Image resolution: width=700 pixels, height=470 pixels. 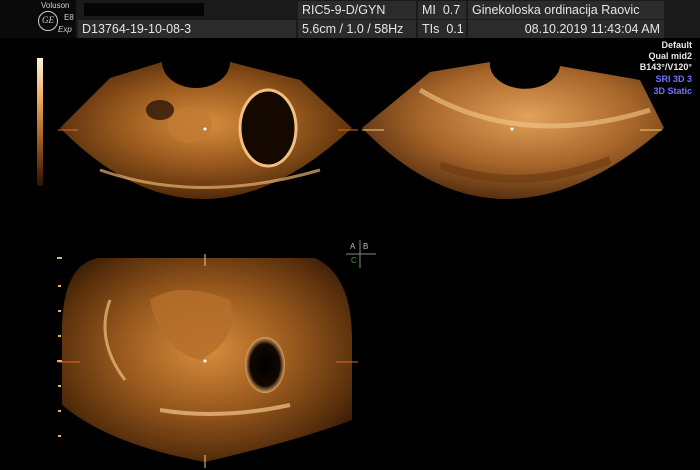 I want to click on view-a-label: A, so click(x=353, y=246).